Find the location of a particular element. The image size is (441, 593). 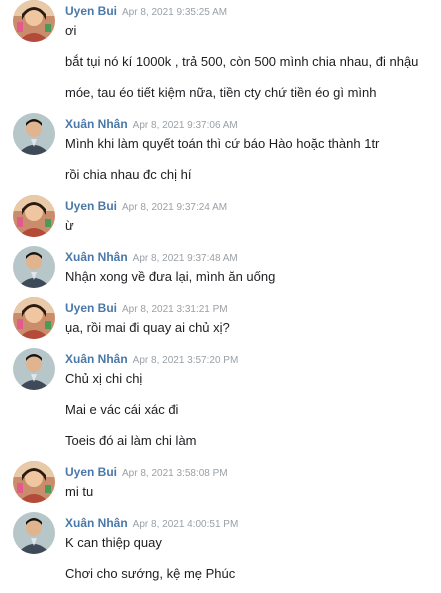

message-timestamp: Apr 8, 2021 3:58:08 PM is located at coordinates (175, 473).